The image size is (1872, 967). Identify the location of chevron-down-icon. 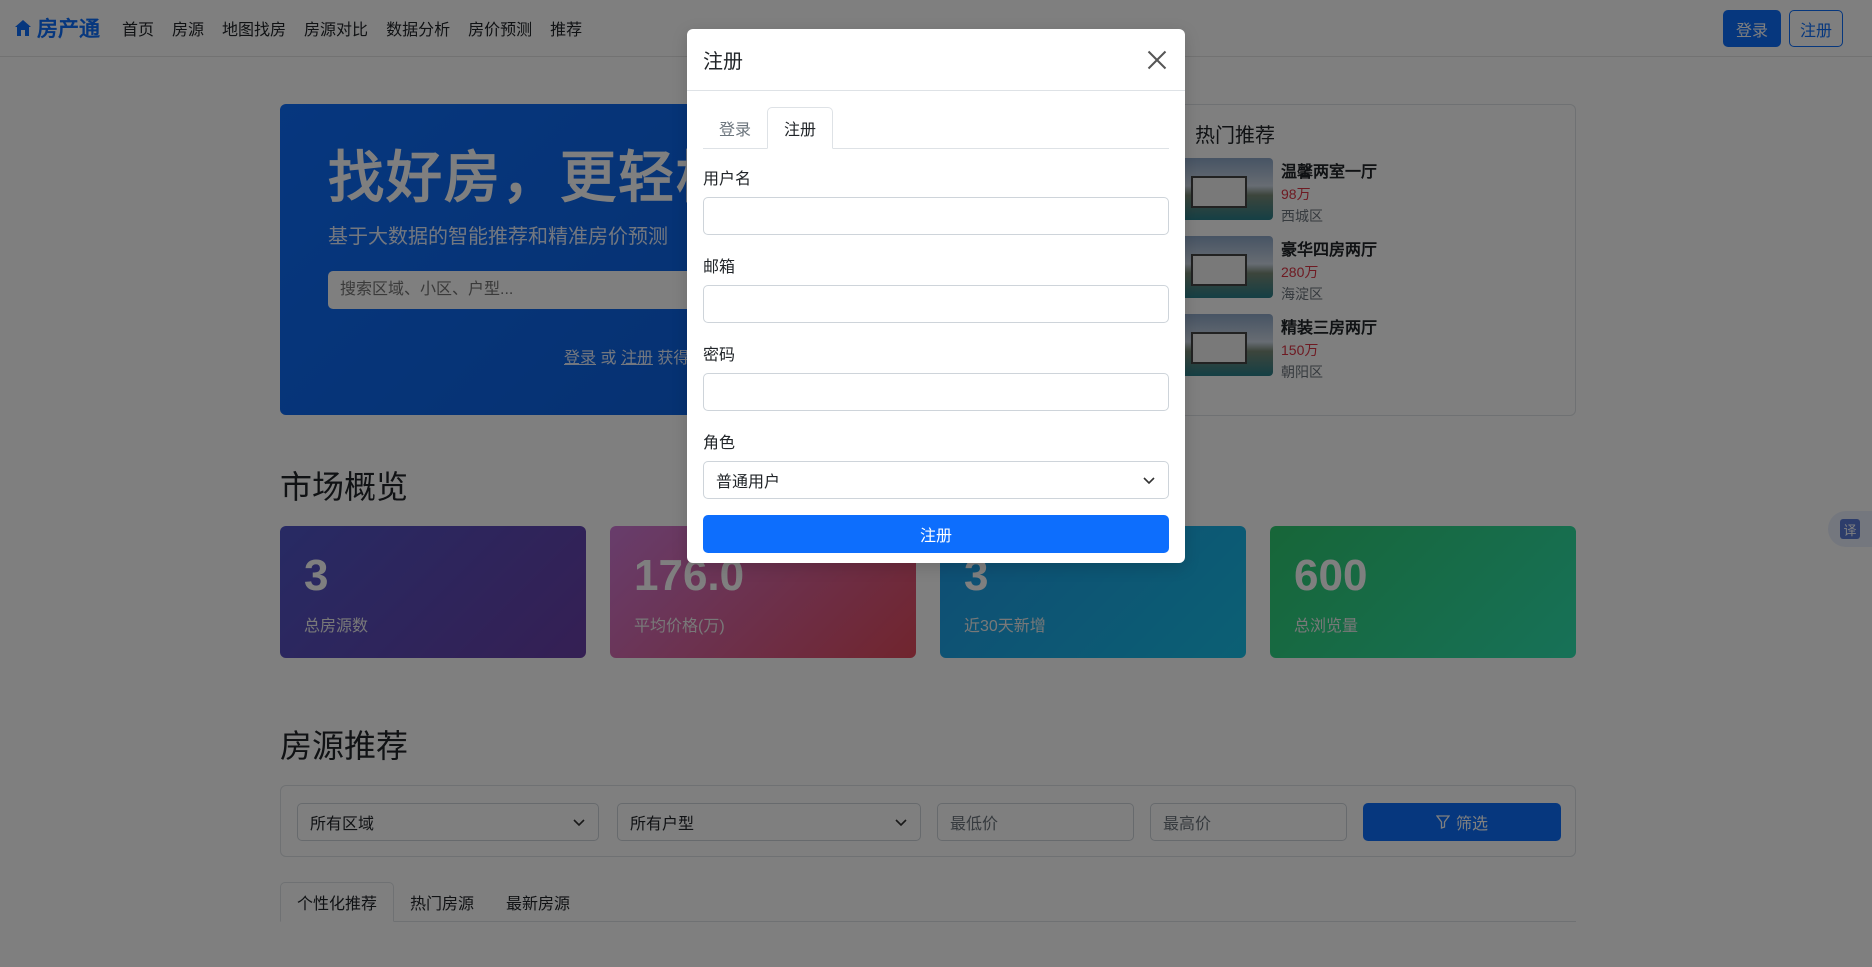
(1149, 481).